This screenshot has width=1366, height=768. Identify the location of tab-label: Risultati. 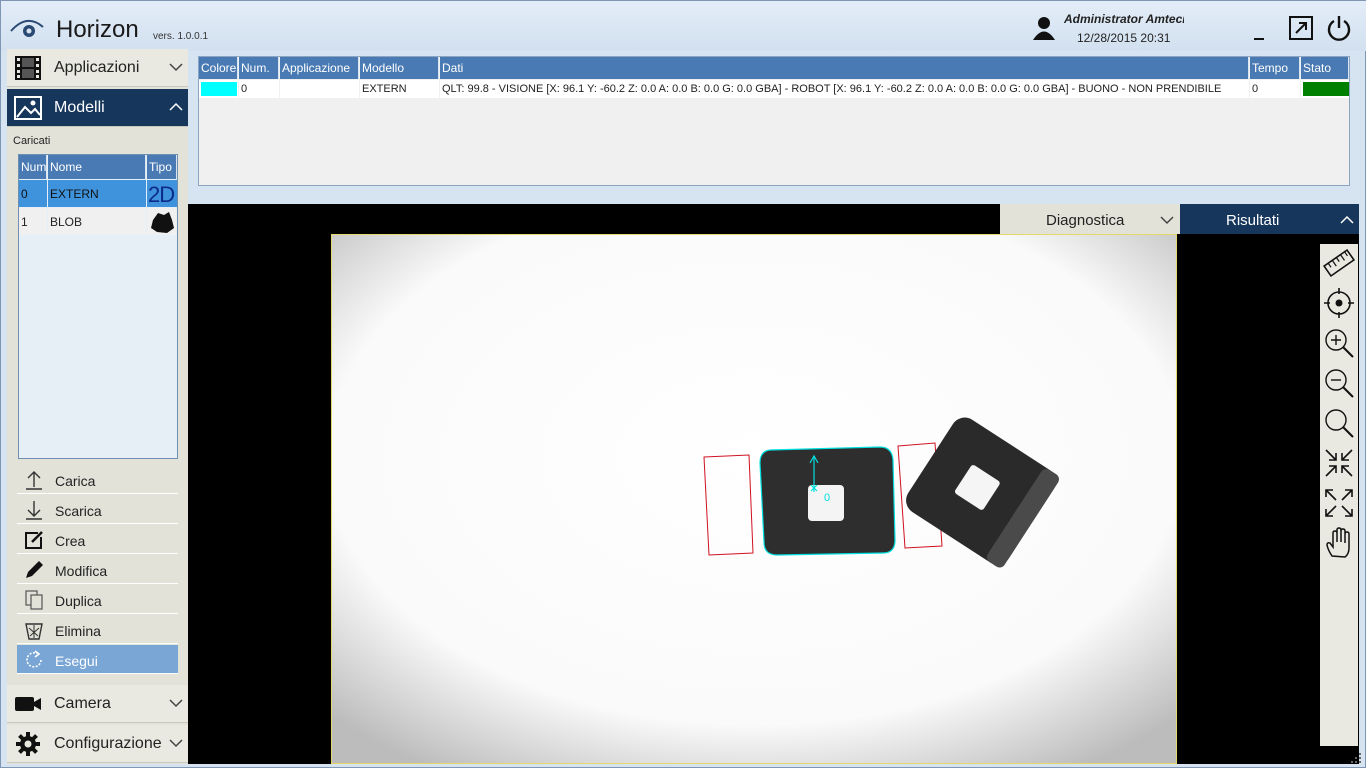
(1253, 220).